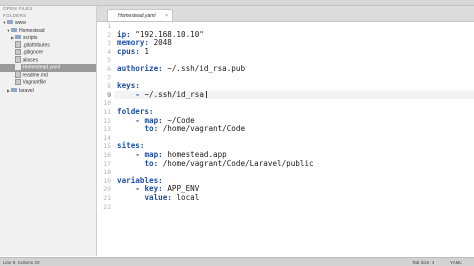  I want to click on yaml-key: authorize:, so click(140, 68).